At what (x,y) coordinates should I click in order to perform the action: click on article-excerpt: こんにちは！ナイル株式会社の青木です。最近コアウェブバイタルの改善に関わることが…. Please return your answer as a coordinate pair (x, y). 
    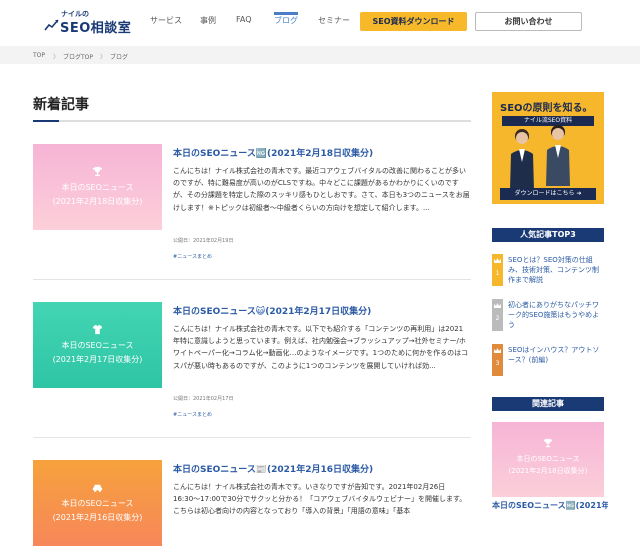
    Looking at the image, I should click on (321, 189).